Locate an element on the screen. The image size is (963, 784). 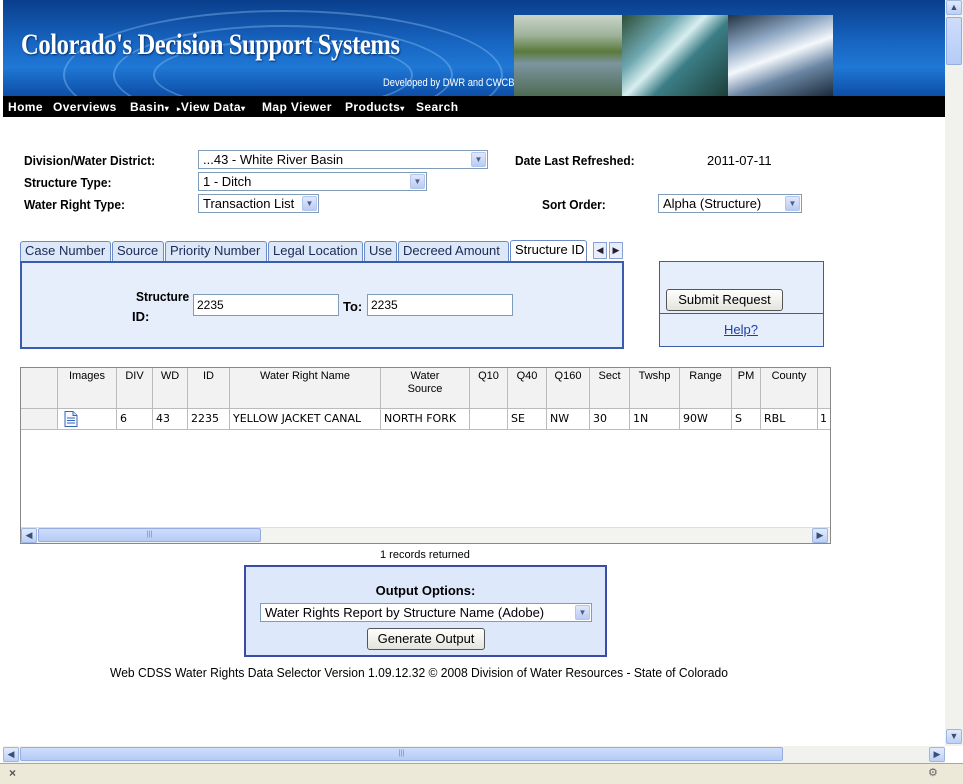
water-right-type-select: Transaction List ▼ is located at coordinates (258, 203).